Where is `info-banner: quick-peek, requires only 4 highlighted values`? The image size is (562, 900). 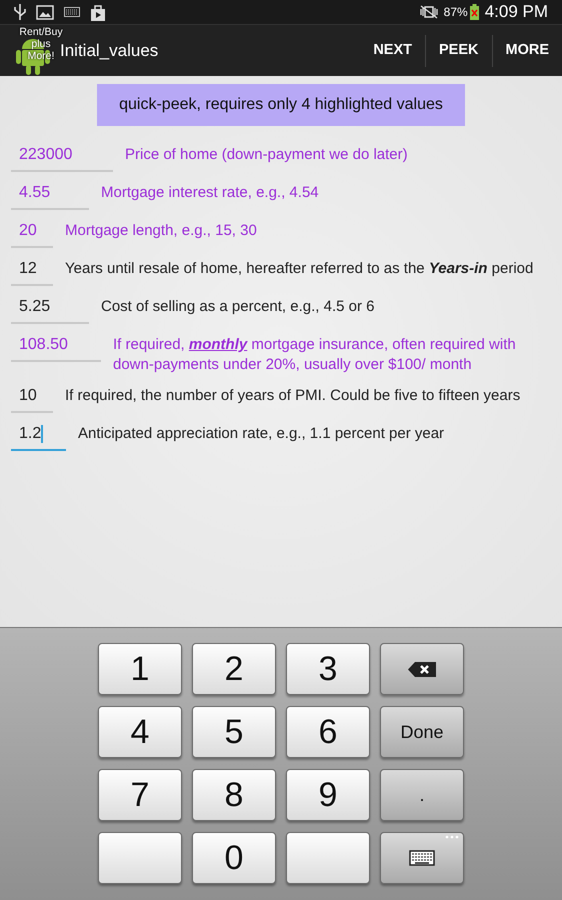
info-banner: quick-peek, requires only 4 highlighted values is located at coordinates (281, 105).